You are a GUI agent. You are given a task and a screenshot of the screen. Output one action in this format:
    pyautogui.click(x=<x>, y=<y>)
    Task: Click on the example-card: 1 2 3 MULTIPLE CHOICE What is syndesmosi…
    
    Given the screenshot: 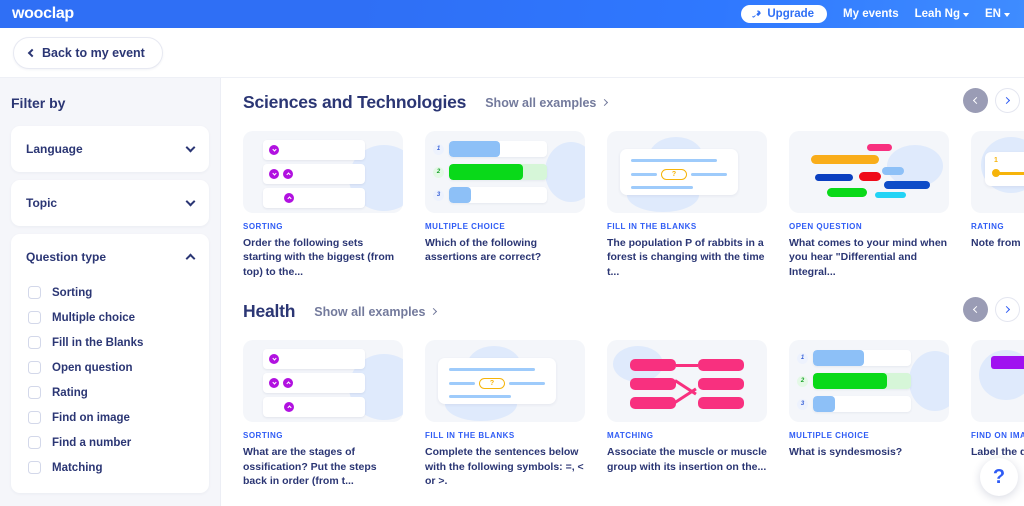 What is the action you would take?
    pyautogui.click(x=869, y=414)
    